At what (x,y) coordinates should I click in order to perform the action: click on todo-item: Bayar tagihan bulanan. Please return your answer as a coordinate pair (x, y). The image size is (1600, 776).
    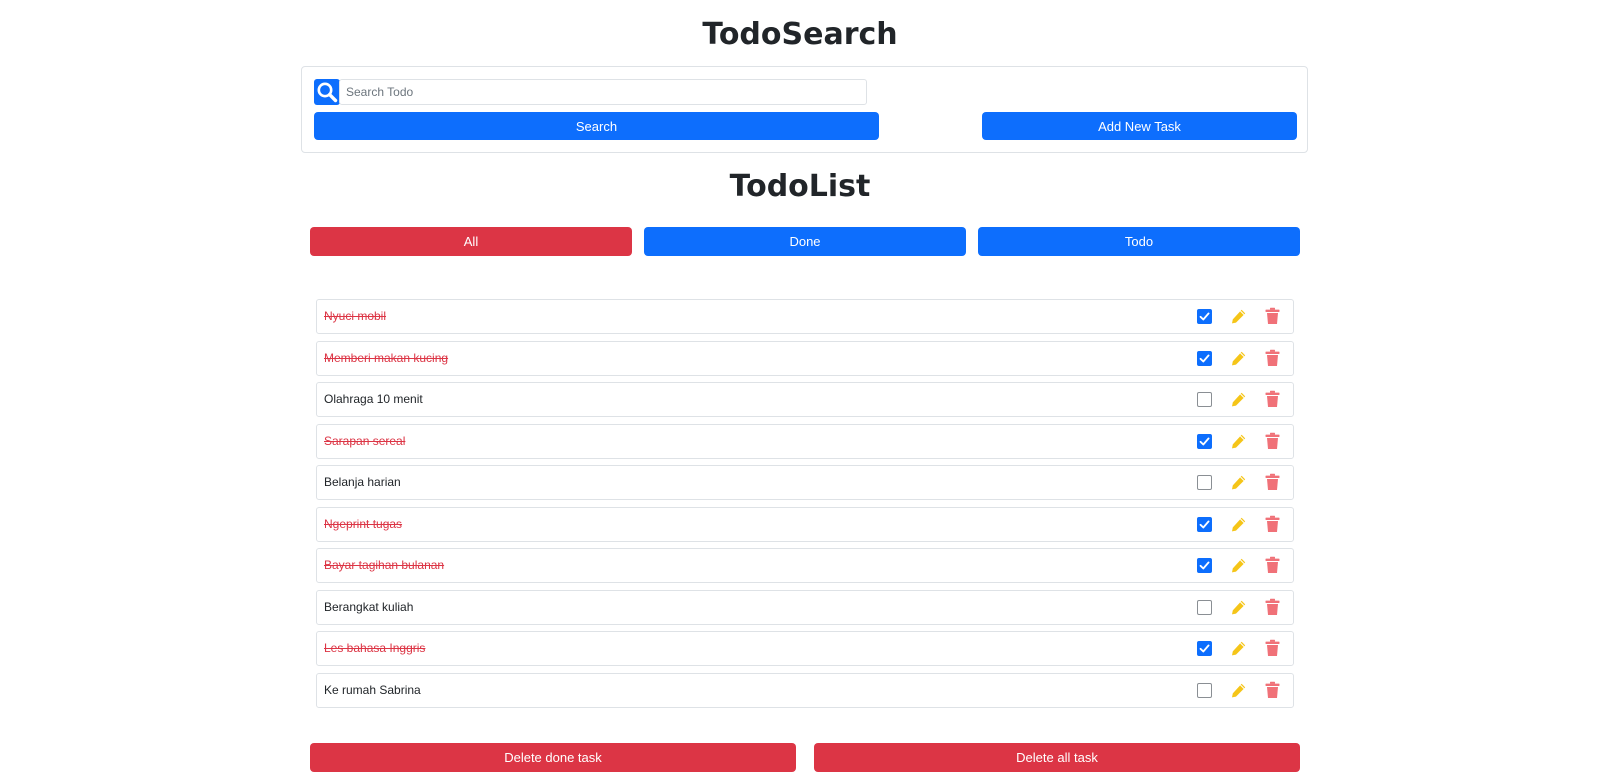
    Looking at the image, I should click on (805, 565).